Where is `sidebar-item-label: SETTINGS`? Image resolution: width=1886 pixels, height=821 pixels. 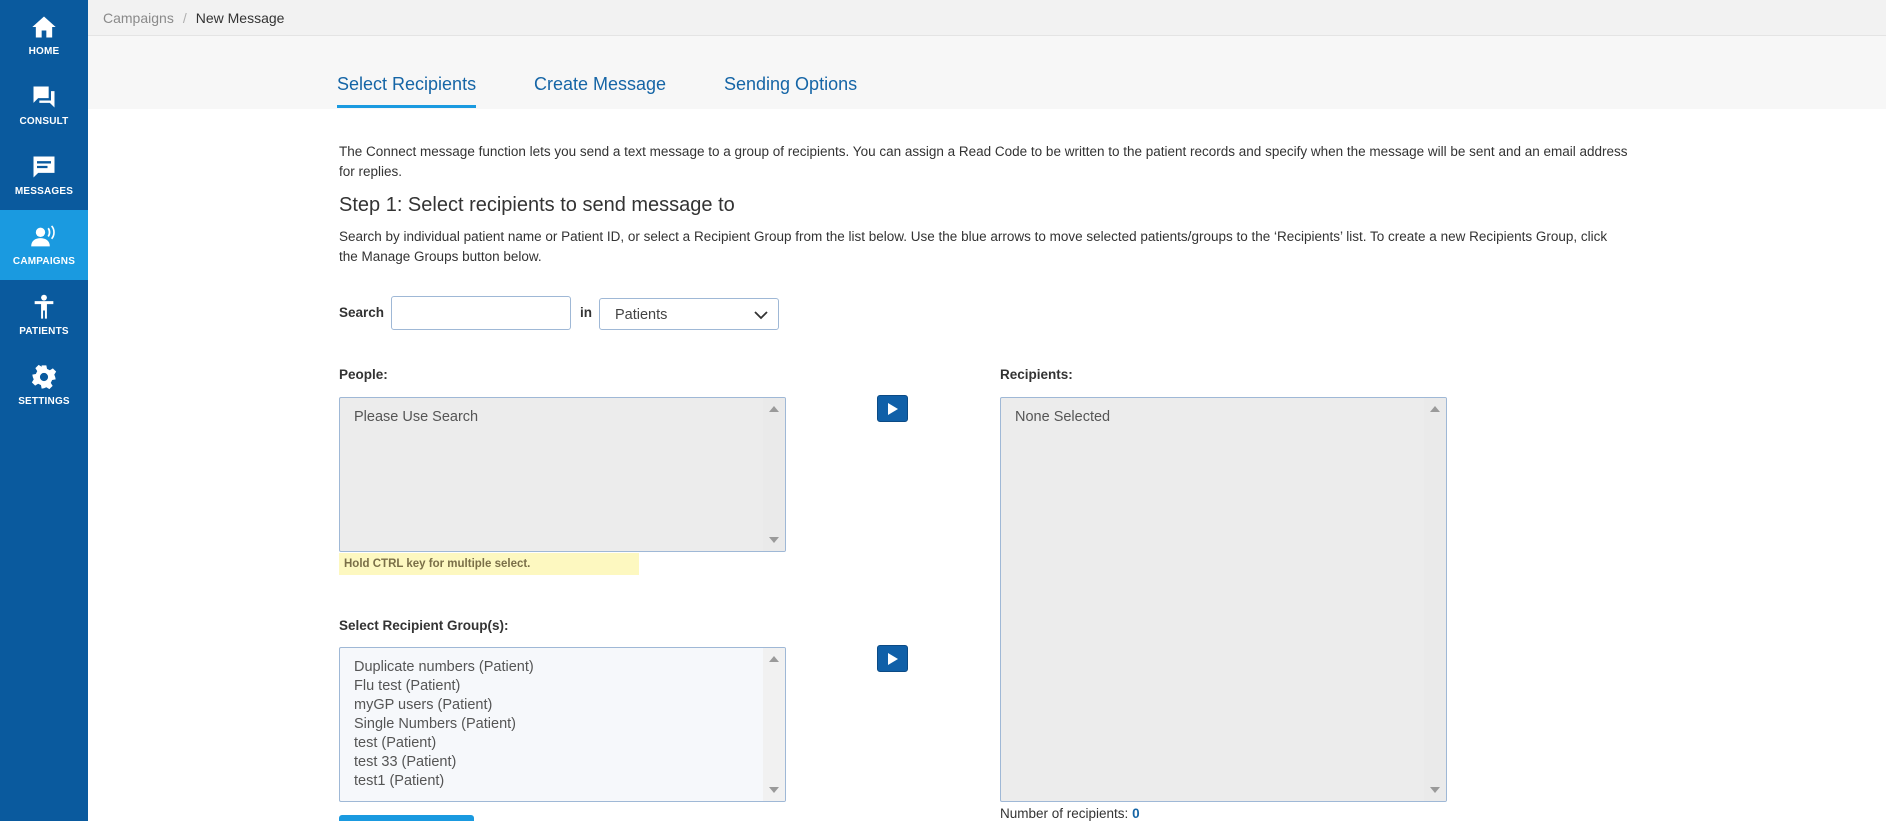
sidebar-item-label: SETTINGS is located at coordinates (44, 401).